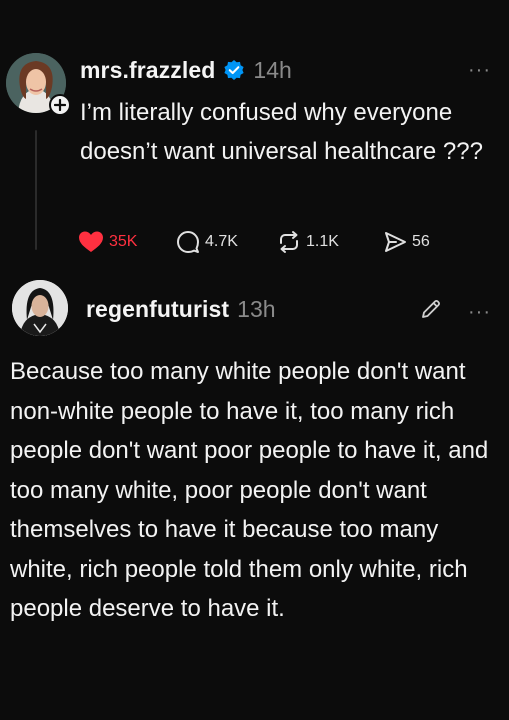  What do you see at coordinates (256, 308) in the screenshot?
I see `timestamp: 13h` at bounding box center [256, 308].